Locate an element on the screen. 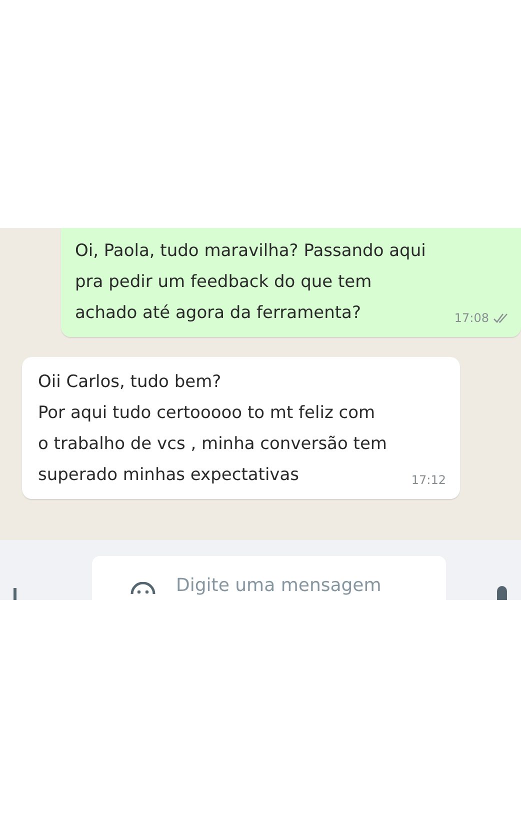  message-text: achado até agora da ferramenta? is located at coordinates (218, 313).